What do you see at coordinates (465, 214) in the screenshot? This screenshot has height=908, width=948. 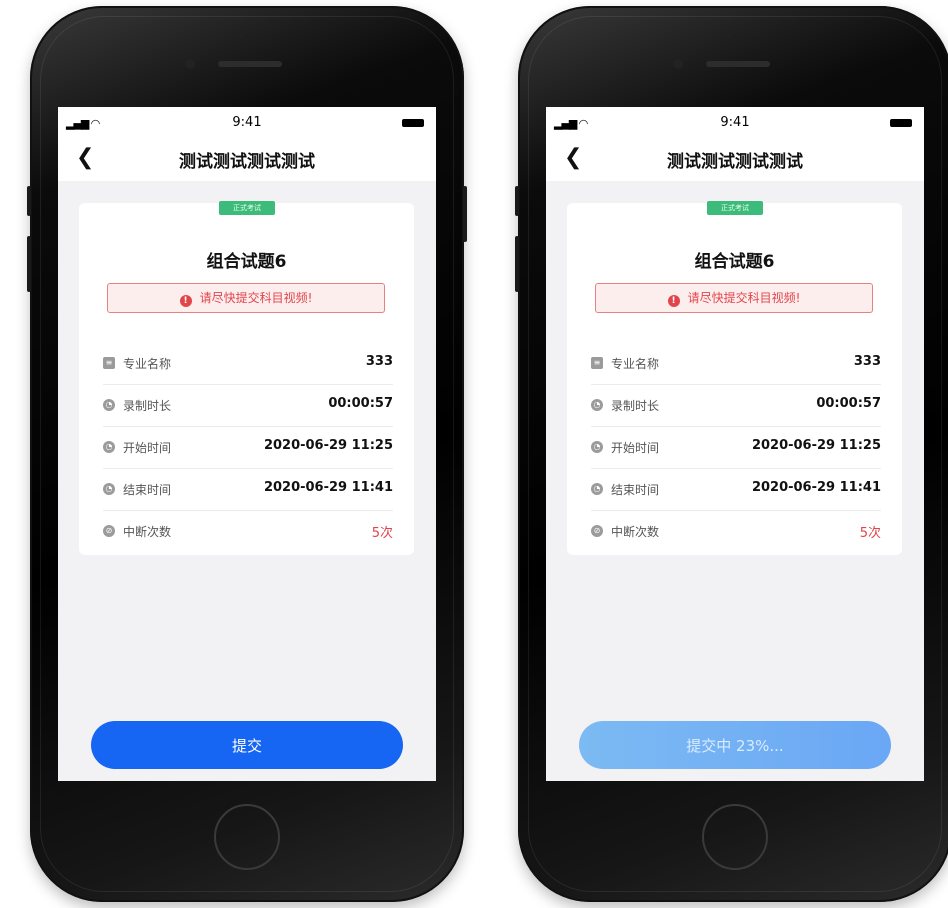 I see `power-button` at bounding box center [465, 214].